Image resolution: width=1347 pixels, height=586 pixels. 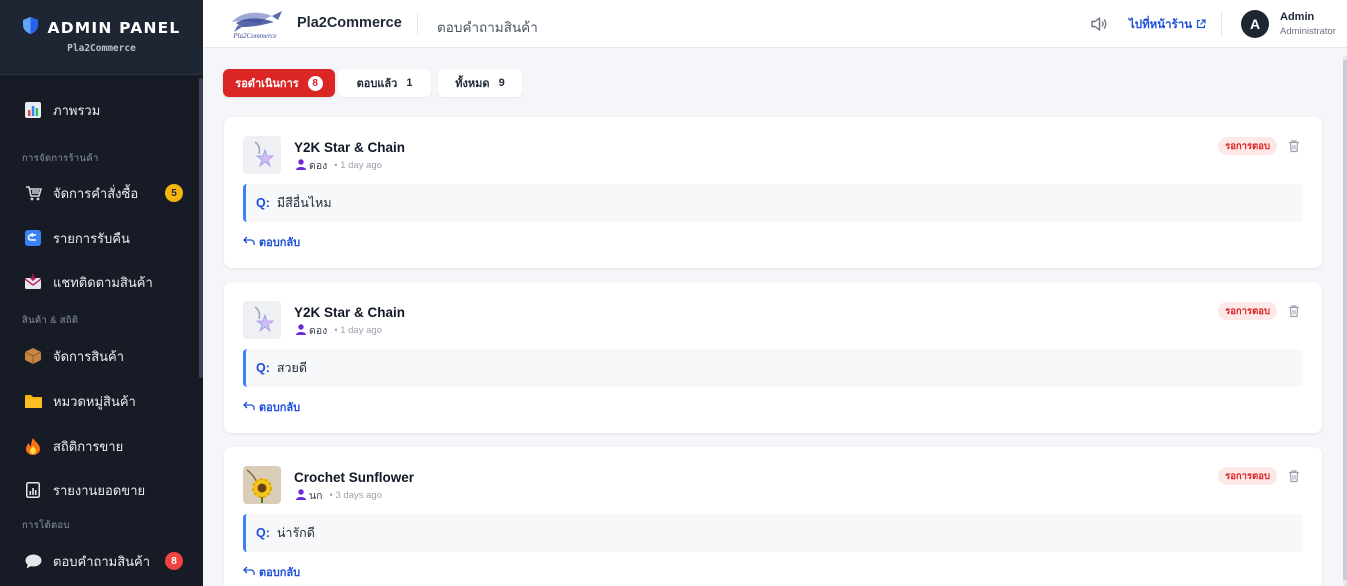 What do you see at coordinates (354, 477) in the screenshot?
I see `product-name: Crochet Sunflower` at bounding box center [354, 477].